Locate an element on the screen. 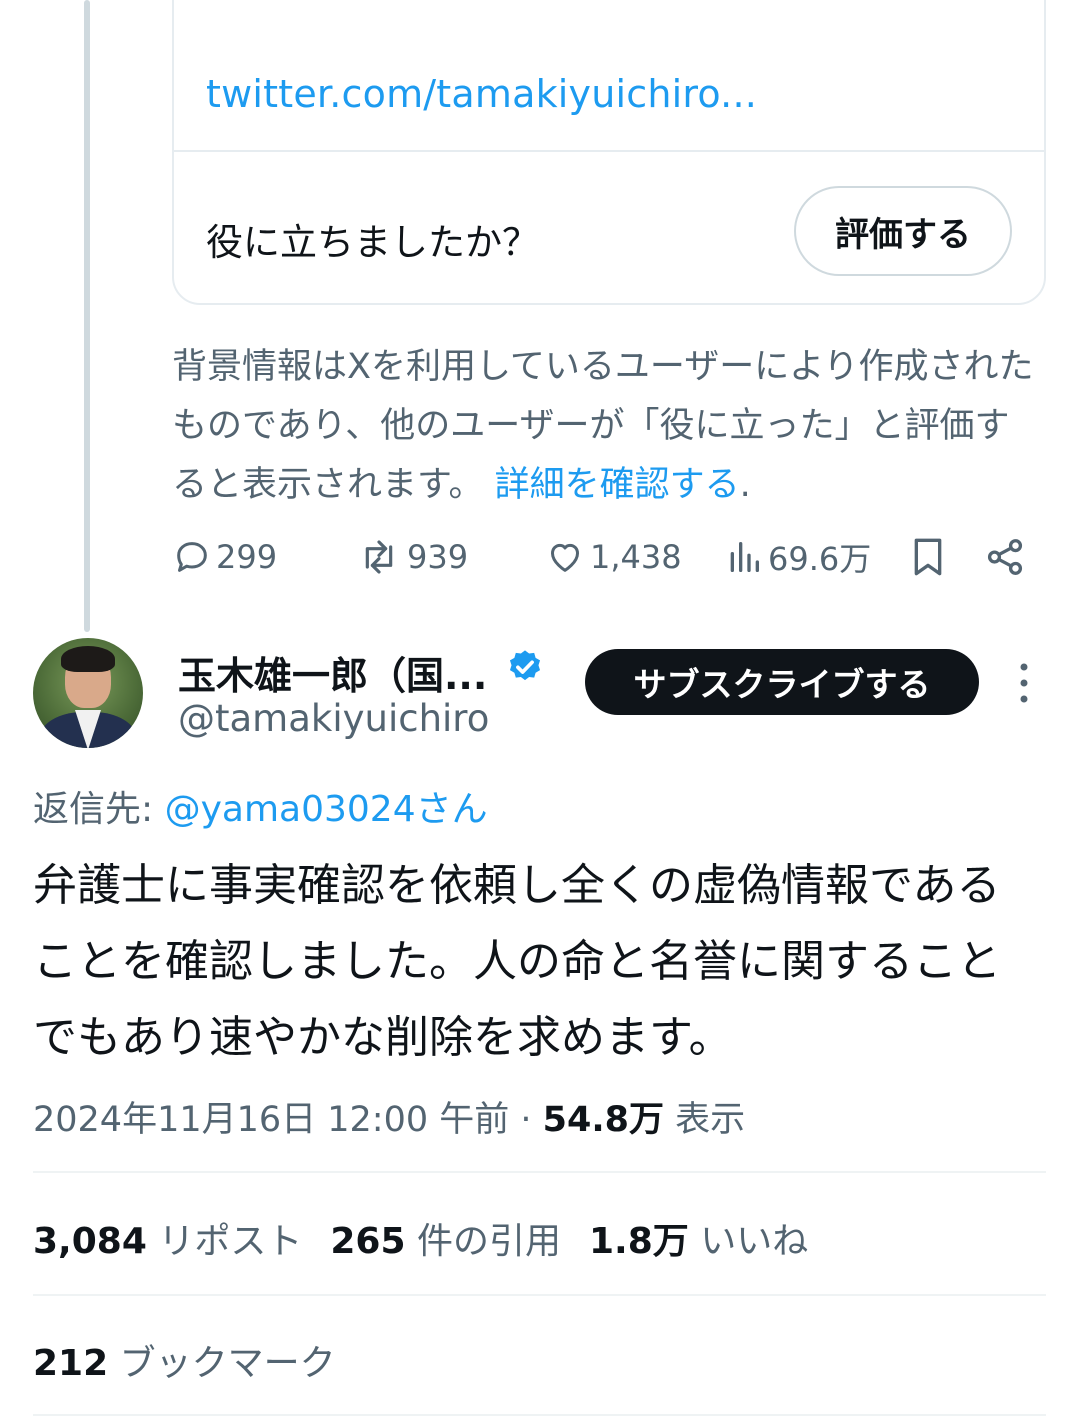 This screenshot has height=1418, width=1079. more-options-icon is located at coordinates (1024, 683).